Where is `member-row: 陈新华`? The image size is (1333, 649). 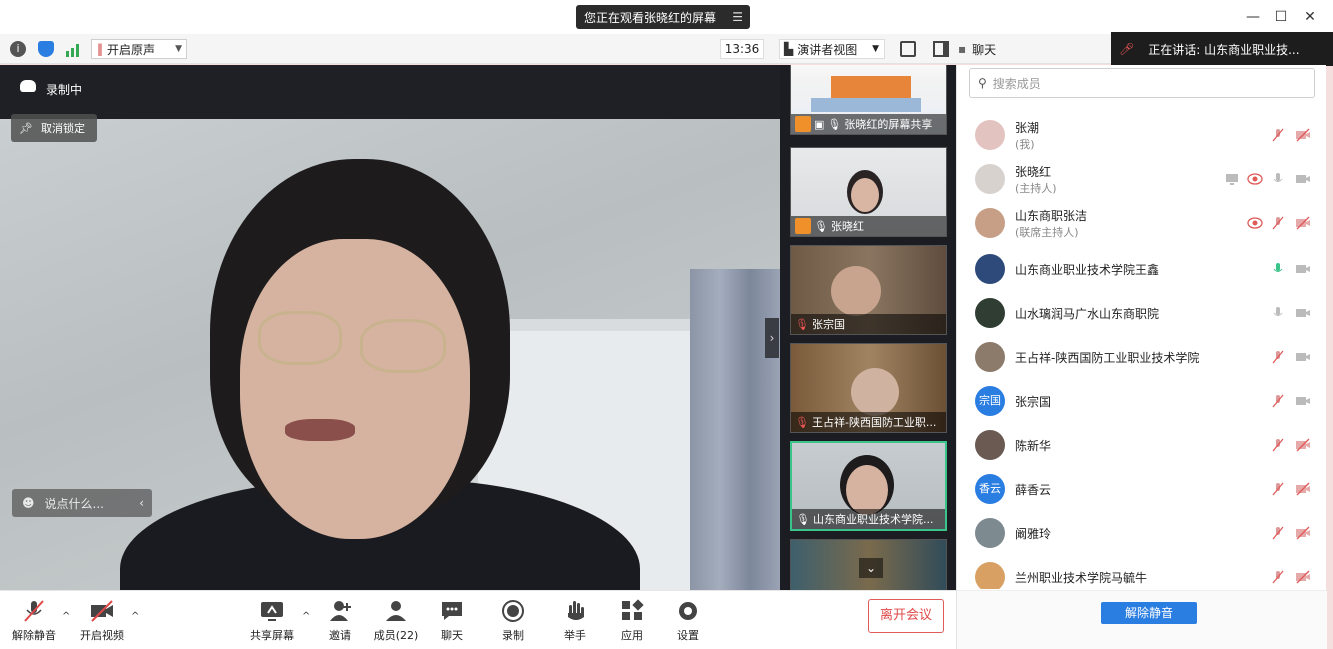
member-row: 陈新华 is located at coordinates (1142, 445).